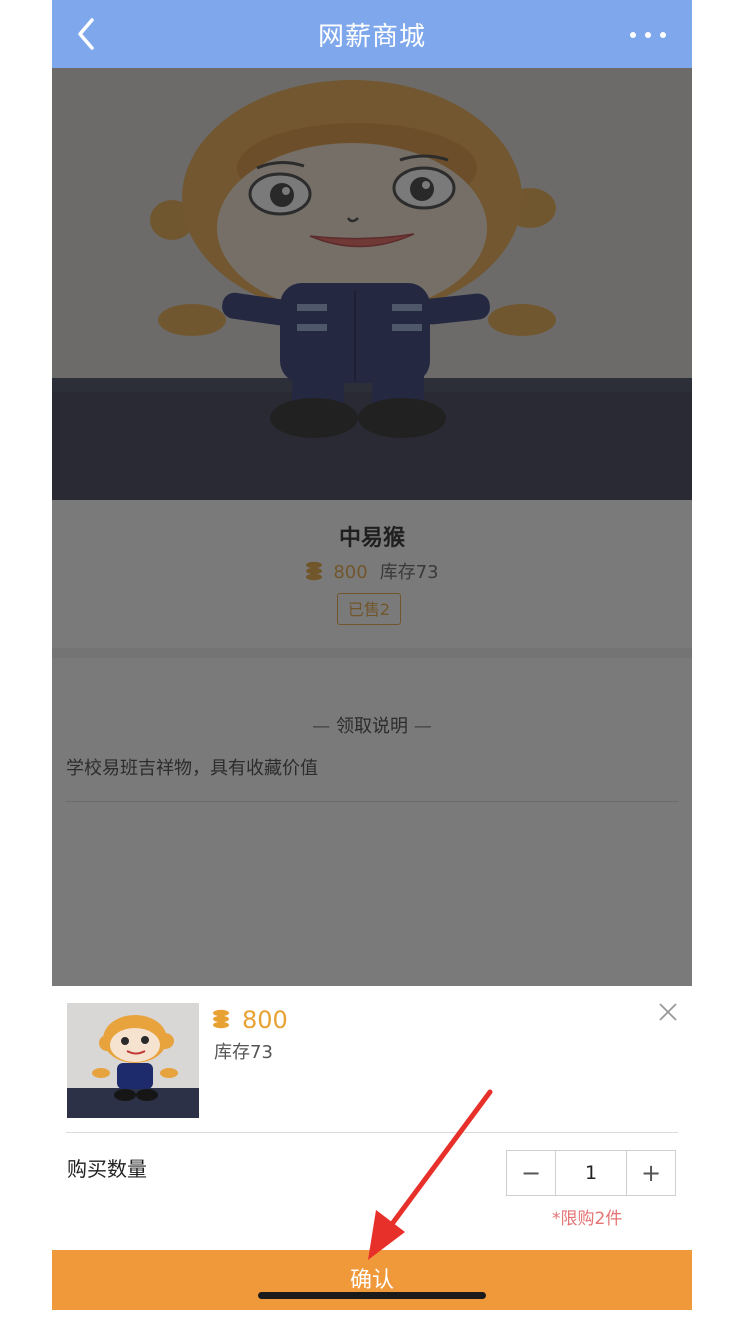 This screenshot has height=1331, width=735. I want to click on product-name: 中易猴, so click(371, 538).